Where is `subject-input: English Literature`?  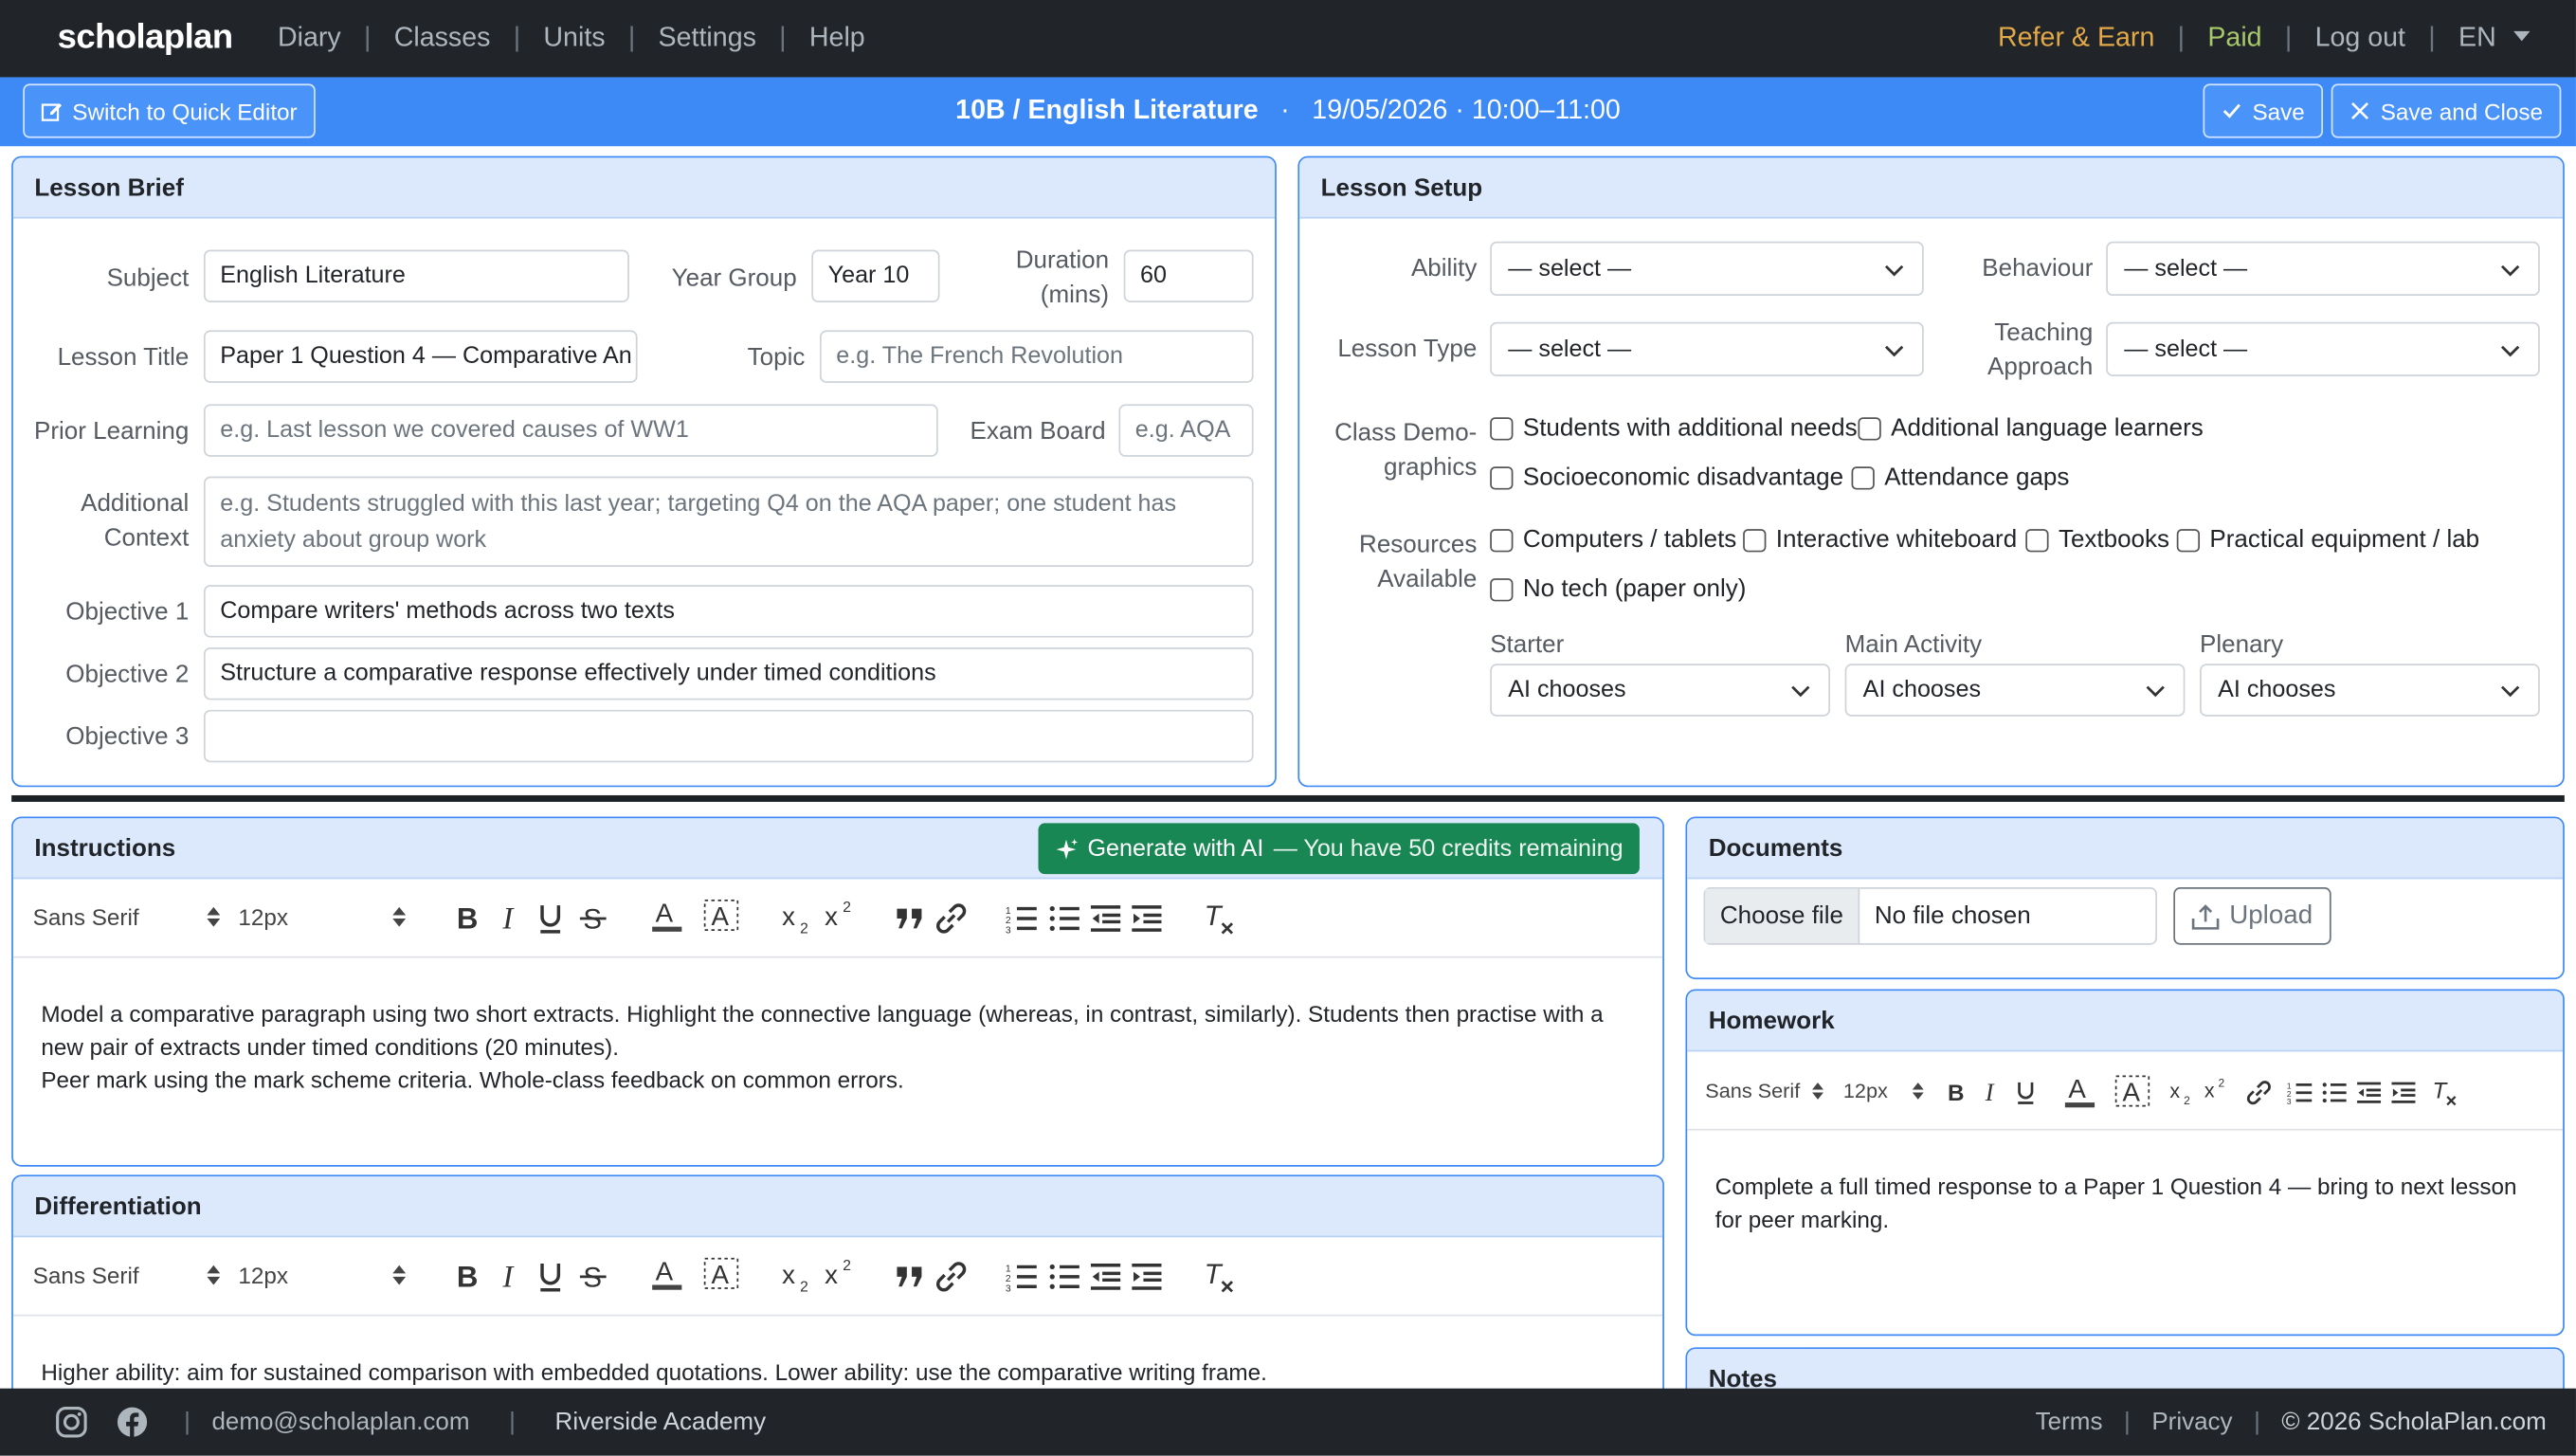
subject-input: English Literature is located at coordinates (416, 275).